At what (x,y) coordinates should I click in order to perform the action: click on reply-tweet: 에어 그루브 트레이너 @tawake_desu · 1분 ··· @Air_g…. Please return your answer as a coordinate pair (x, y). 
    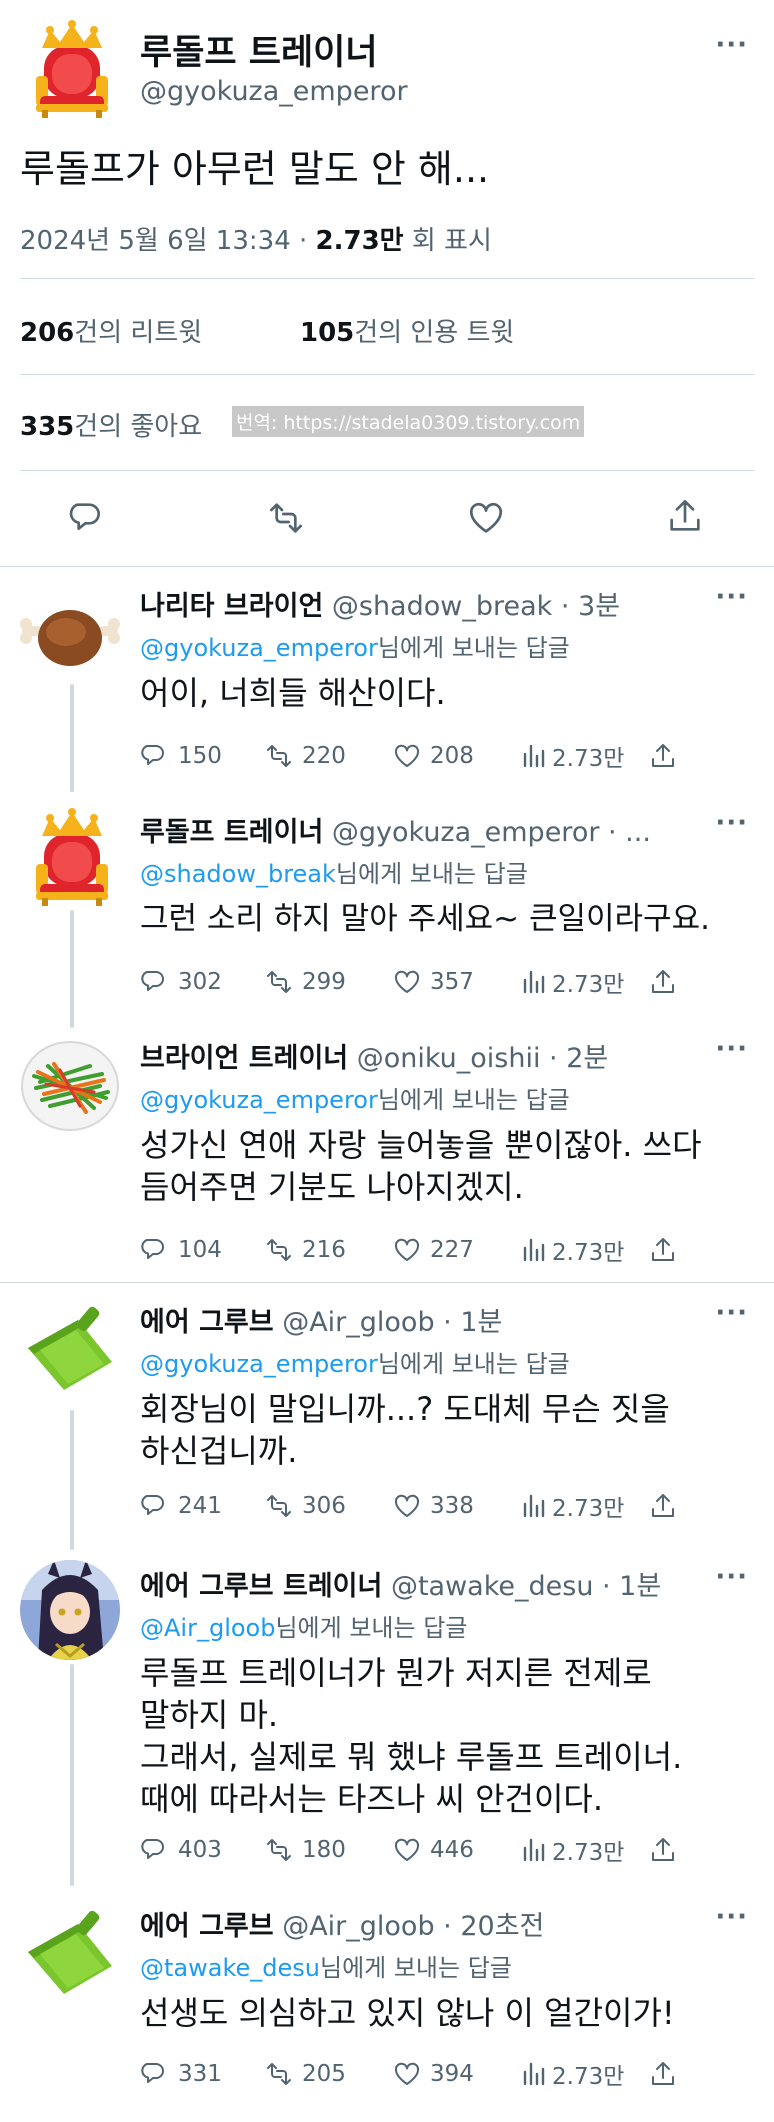
    Looking at the image, I should click on (387, 1713).